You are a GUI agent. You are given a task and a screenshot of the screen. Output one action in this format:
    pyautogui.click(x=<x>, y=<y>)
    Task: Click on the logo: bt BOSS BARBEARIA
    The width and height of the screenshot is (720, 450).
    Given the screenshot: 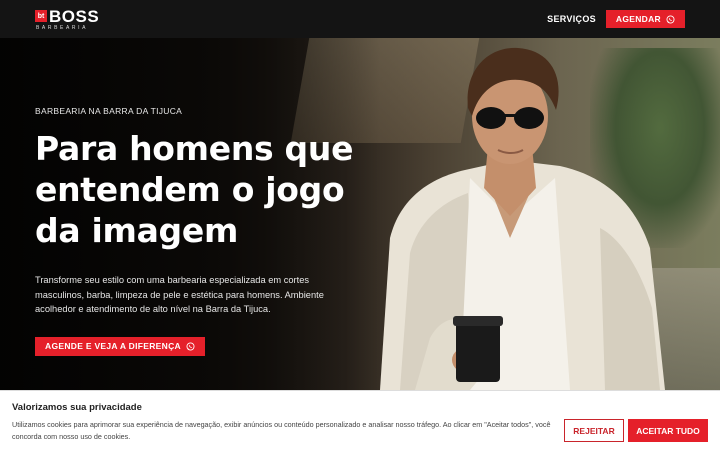 What is the action you would take?
    pyautogui.click(x=67, y=19)
    